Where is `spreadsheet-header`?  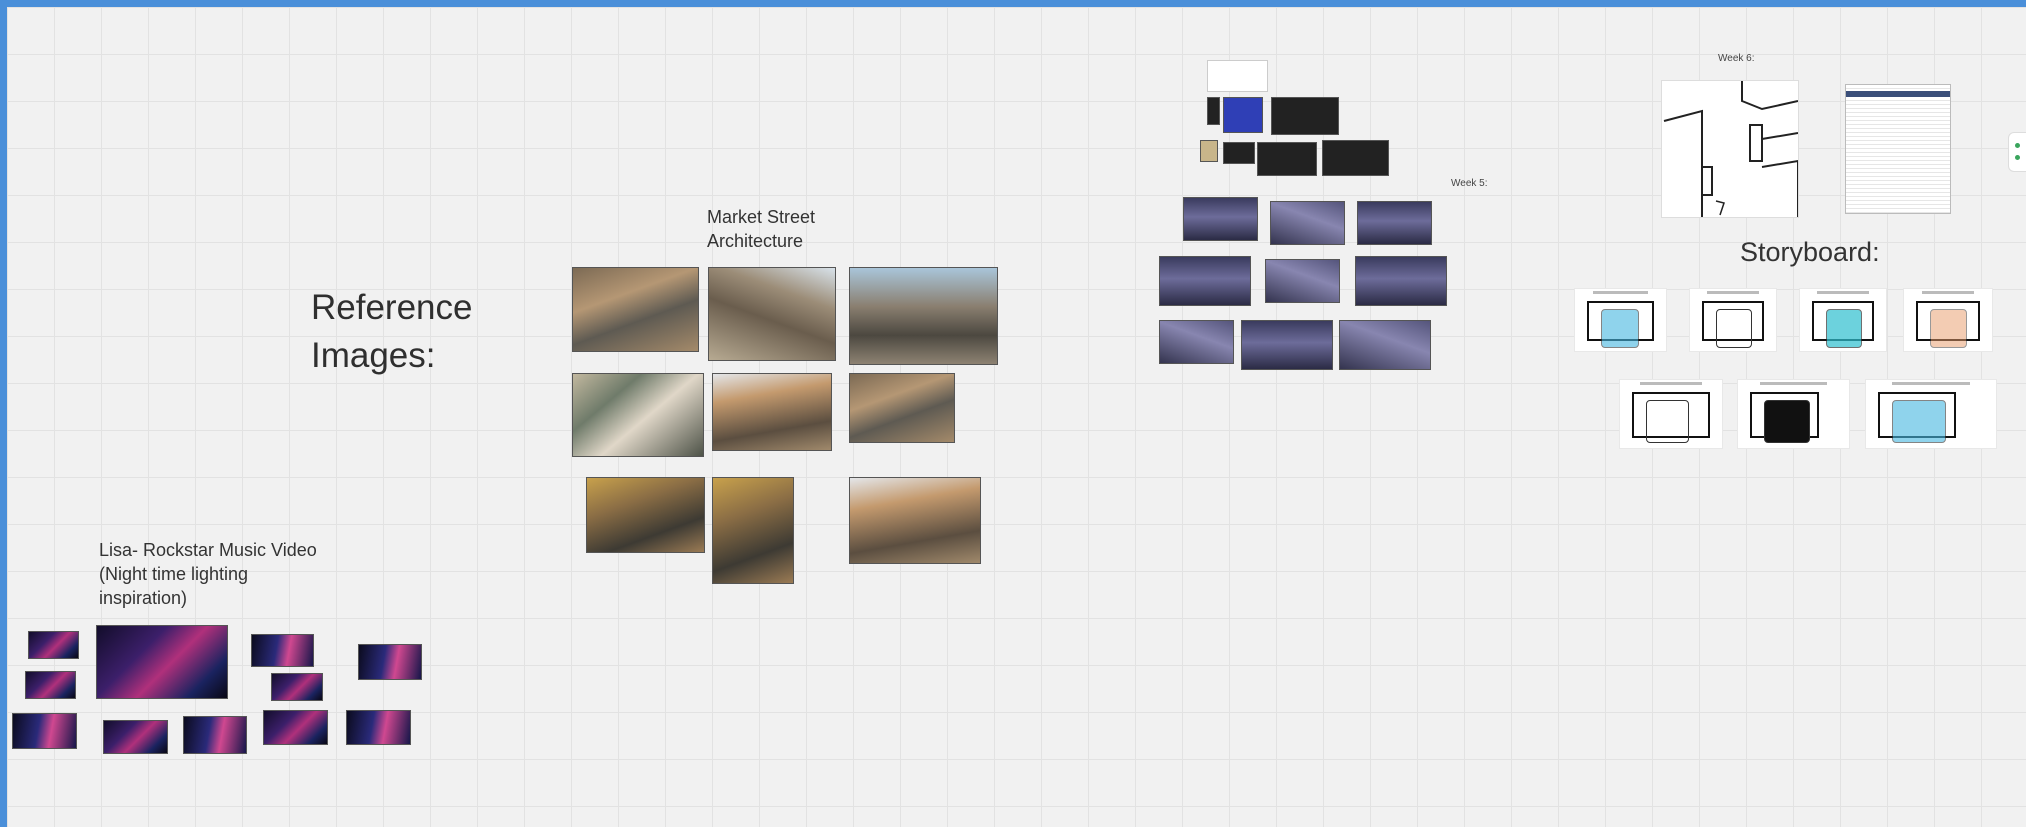
spreadsheet-header is located at coordinates (1898, 94).